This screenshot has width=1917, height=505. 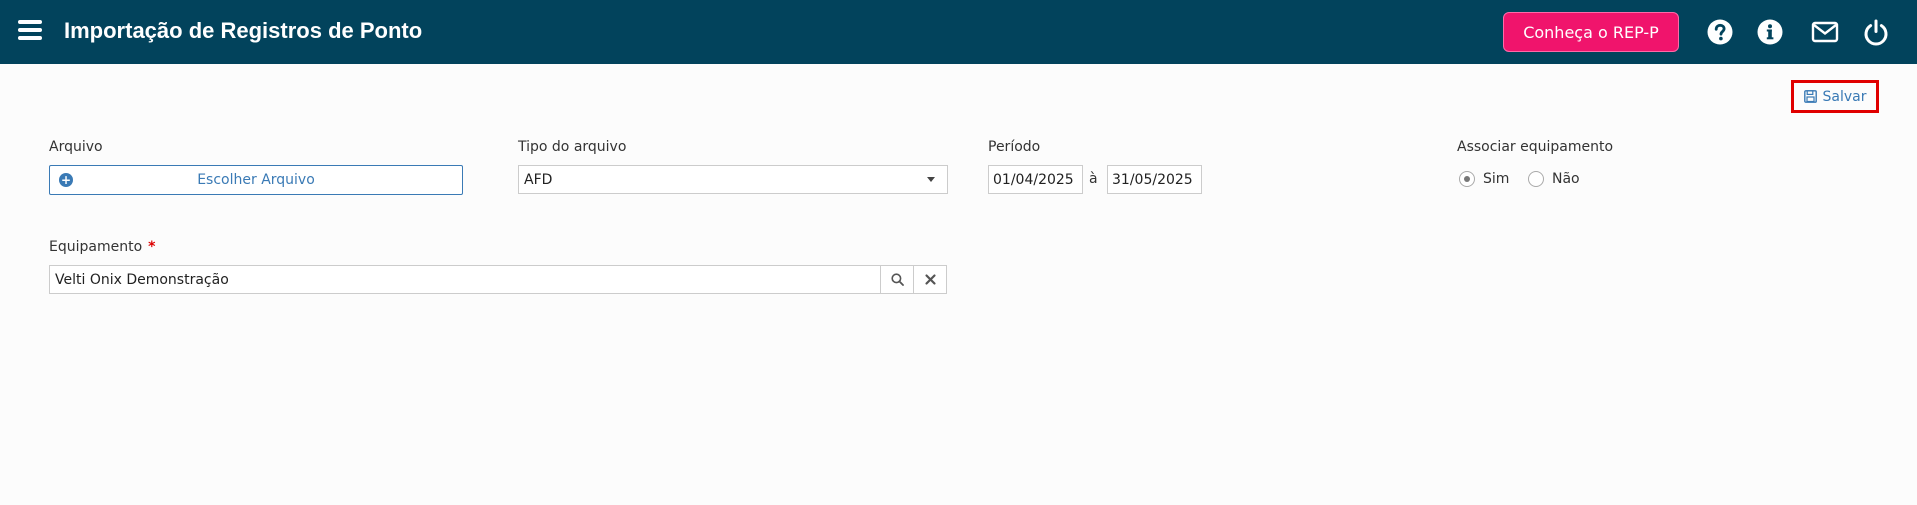 What do you see at coordinates (1566, 179) in the screenshot?
I see `associar-nao-label: Não` at bounding box center [1566, 179].